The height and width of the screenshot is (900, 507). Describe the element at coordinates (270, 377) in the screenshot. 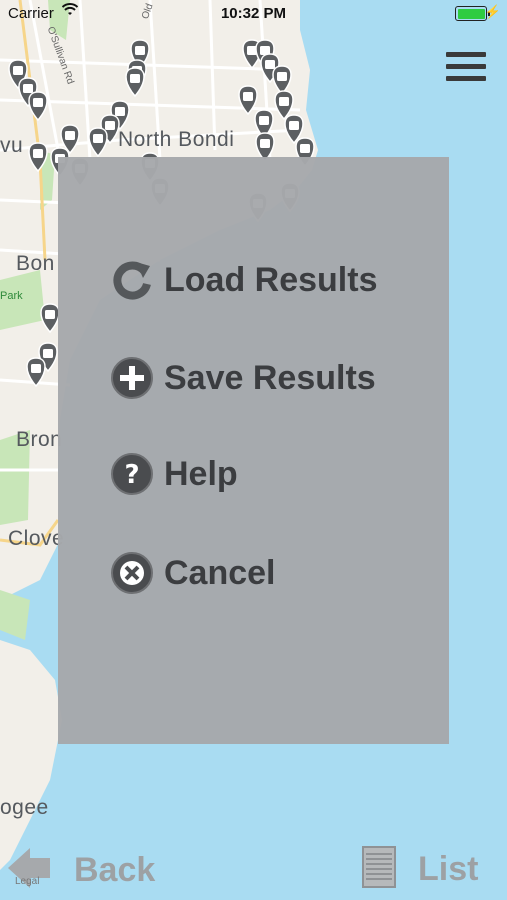

I see `menu-item-label: Save Results` at that location.